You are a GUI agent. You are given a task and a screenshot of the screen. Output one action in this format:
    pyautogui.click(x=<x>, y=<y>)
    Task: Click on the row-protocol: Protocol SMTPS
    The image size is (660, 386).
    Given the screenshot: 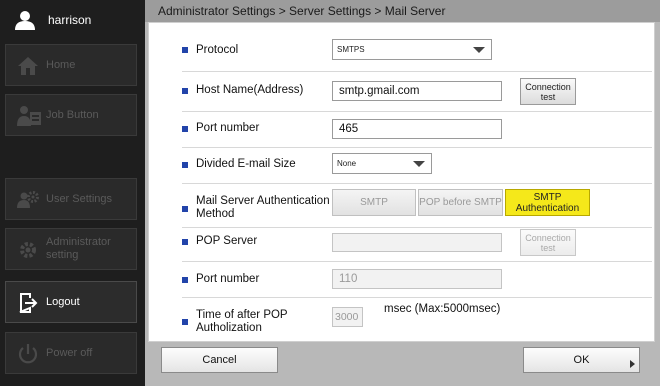 What is the action you would take?
    pyautogui.click(x=417, y=47)
    